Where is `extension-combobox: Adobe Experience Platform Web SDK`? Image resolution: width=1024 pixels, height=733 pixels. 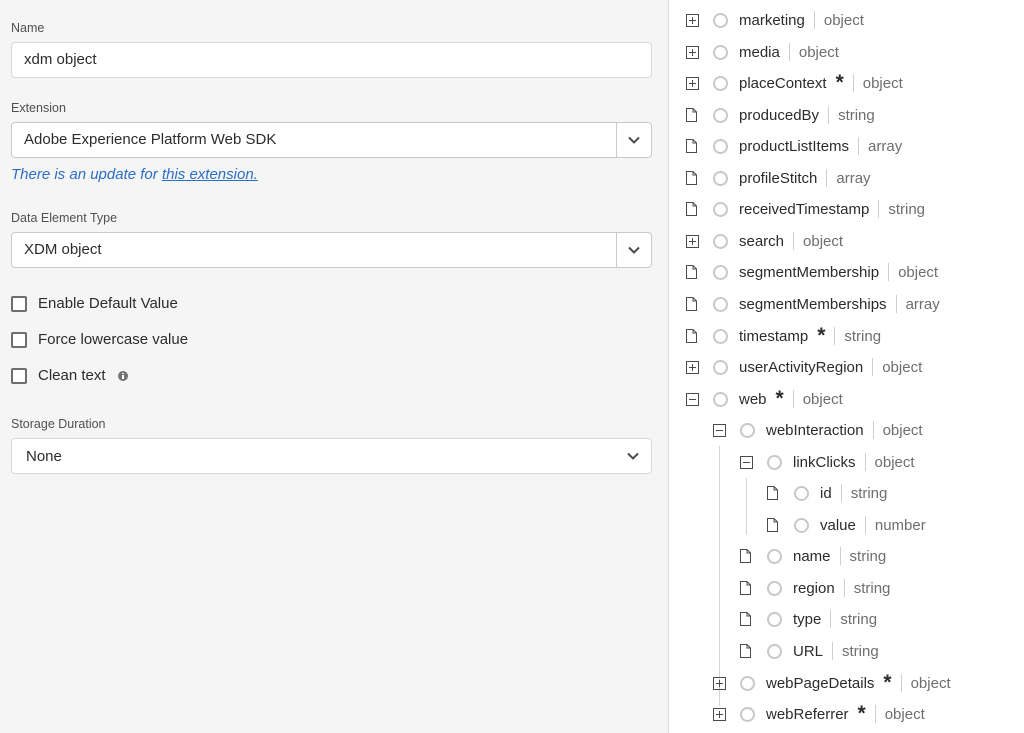 extension-combobox: Adobe Experience Platform Web SDK is located at coordinates (331, 140).